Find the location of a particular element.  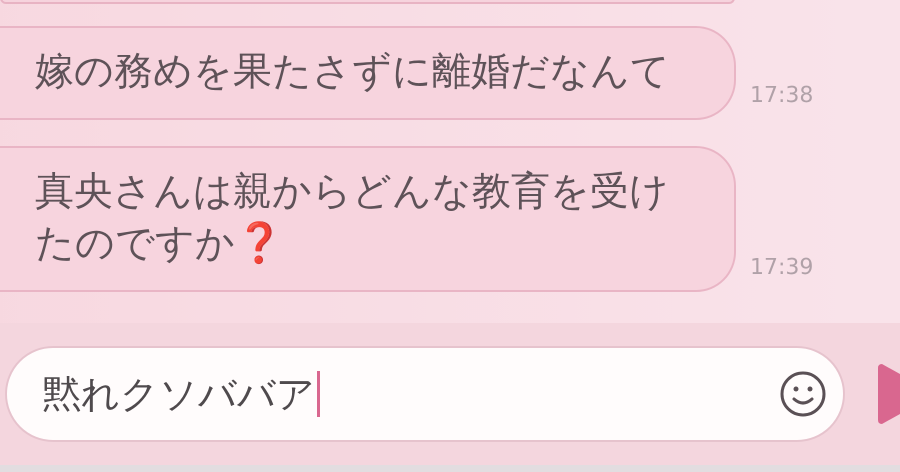

smiley-icon is located at coordinates (803, 394).